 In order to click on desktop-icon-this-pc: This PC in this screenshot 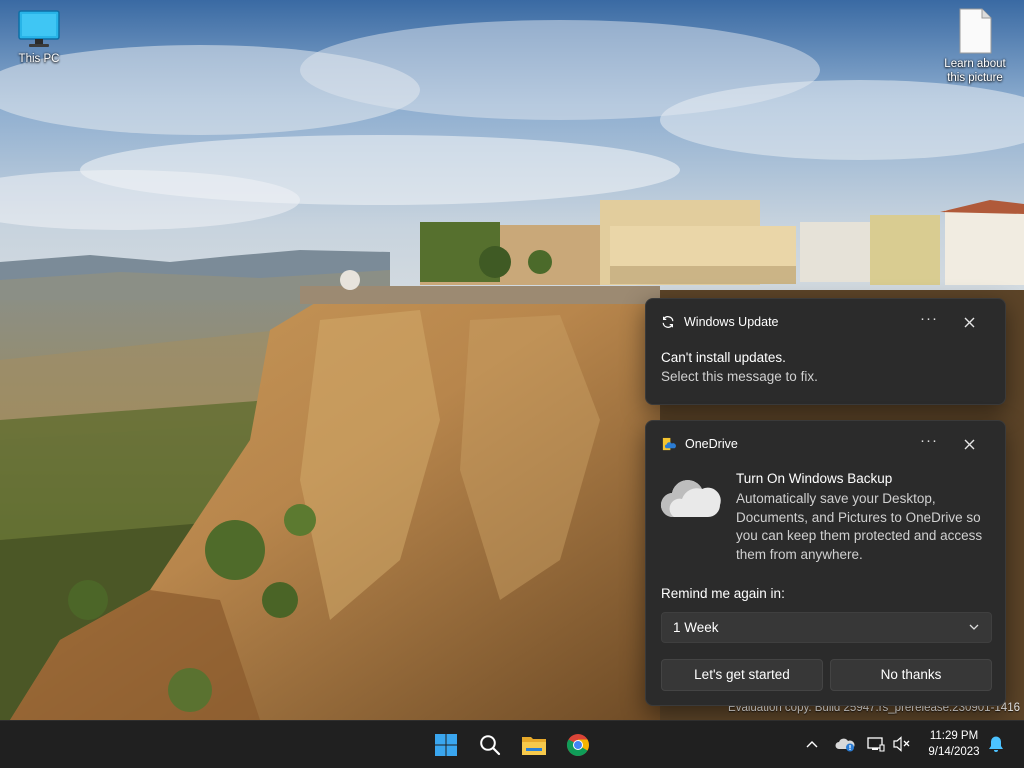, I will do `click(39, 37)`.